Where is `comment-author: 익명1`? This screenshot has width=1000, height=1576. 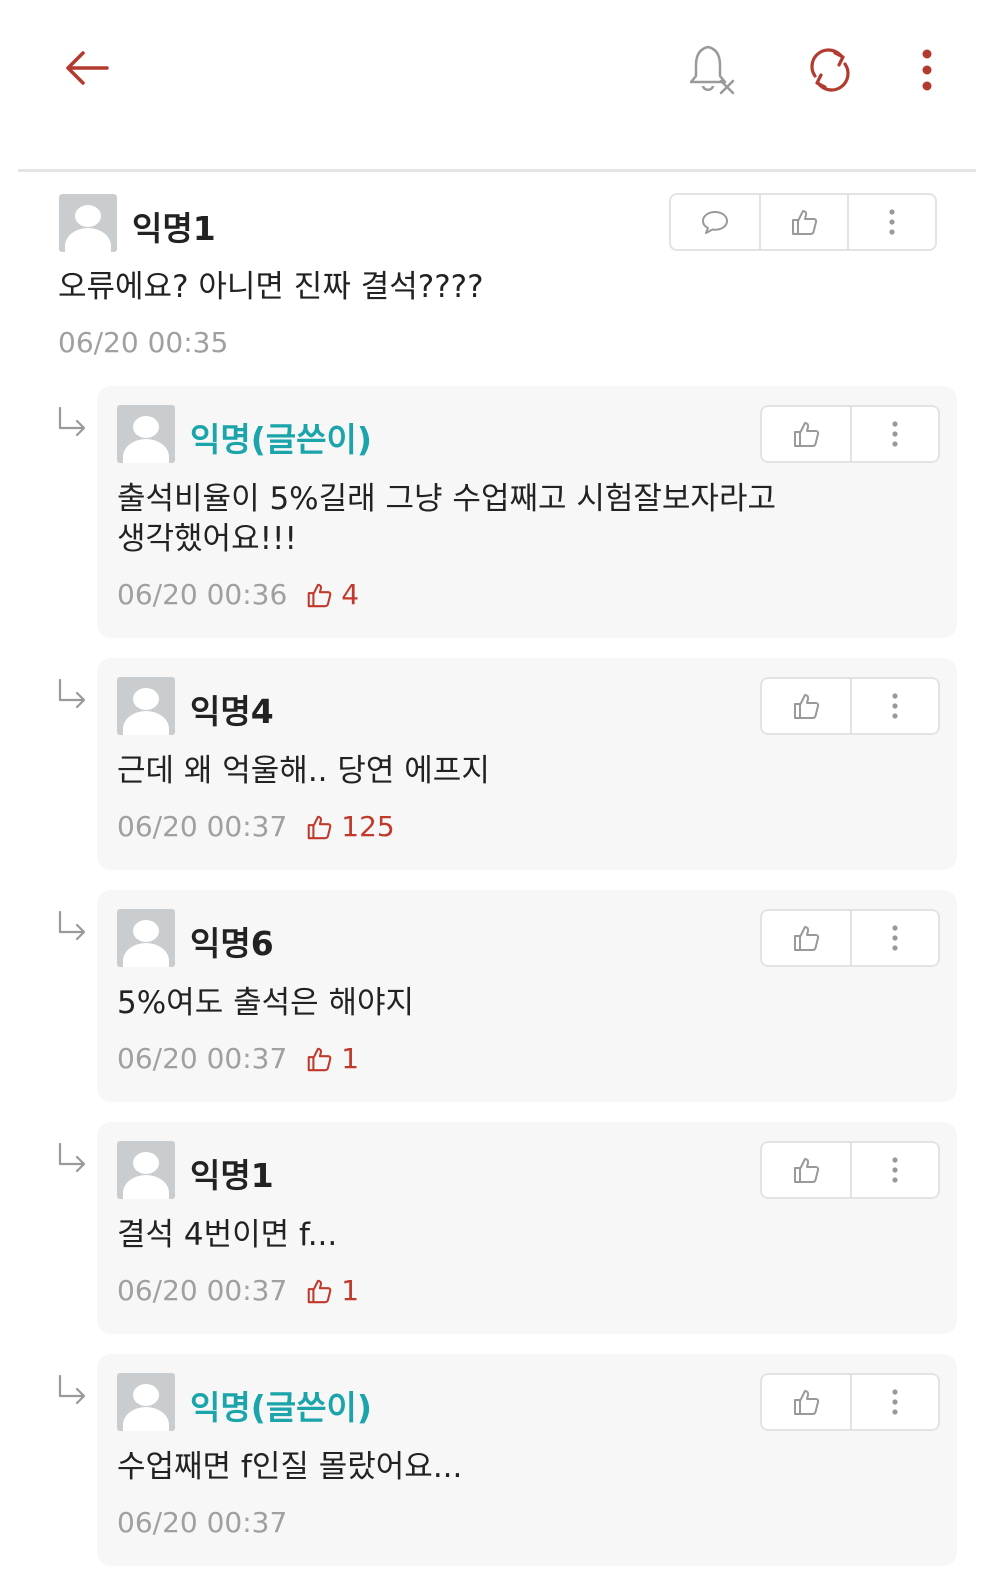
comment-author: 익명1 is located at coordinates (174, 228).